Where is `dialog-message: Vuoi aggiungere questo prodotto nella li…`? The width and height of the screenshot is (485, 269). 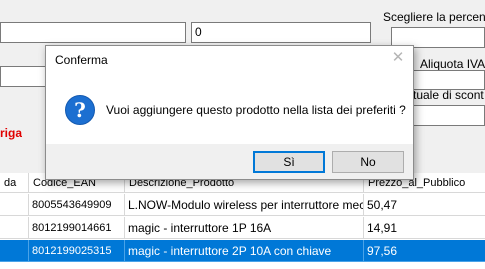
dialog-message: Vuoi aggiungere questo prodotto nella li… is located at coordinates (256, 110).